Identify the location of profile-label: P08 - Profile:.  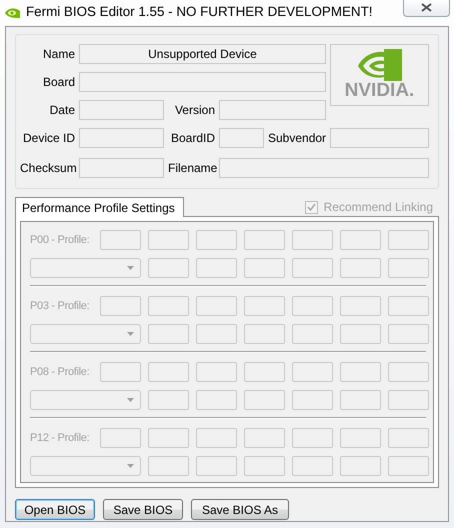
(60, 372).